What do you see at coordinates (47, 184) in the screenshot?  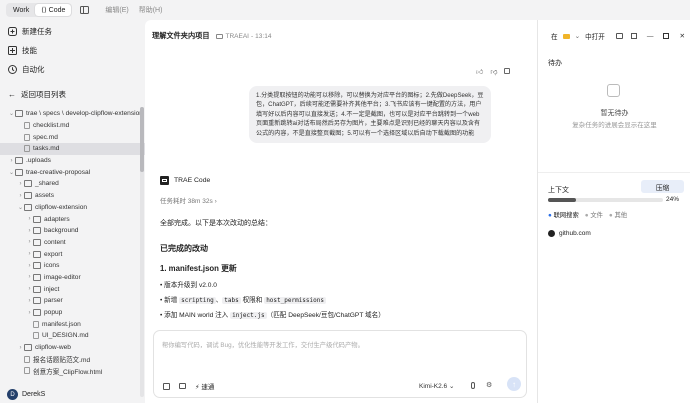 I see `tree-item-label: _shared` at bounding box center [47, 184].